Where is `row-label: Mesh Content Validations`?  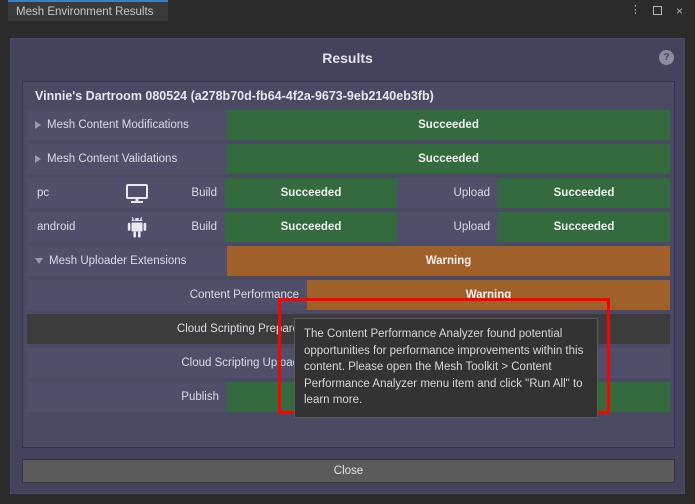
row-label: Mesh Content Validations is located at coordinates (112, 159).